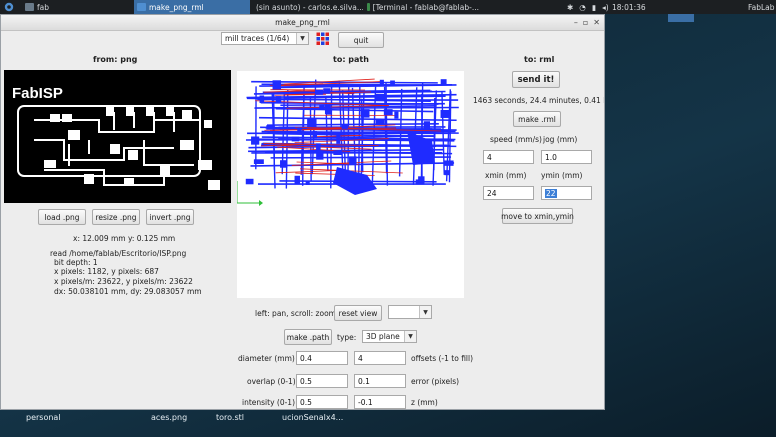 Image resolution: width=776 pixels, height=437 pixels. What do you see at coordinates (508, 157) in the screenshot?
I see `speed-field: 4` at bounding box center [508, 157].